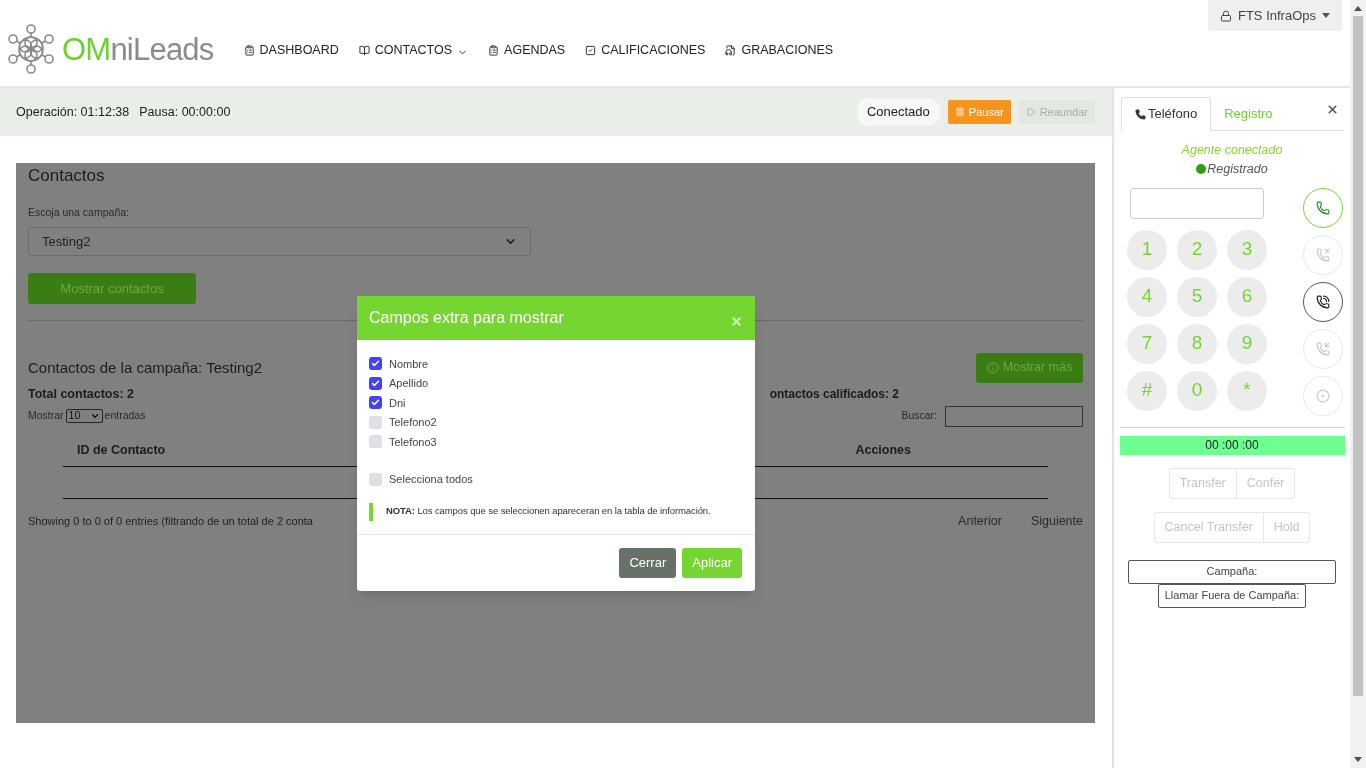 This screenshot has height=768, width=1366. What do you see at coordinates (409, 383) in the screenshot?
I see `field-label: Apellido` at bounding box center [409, 383].